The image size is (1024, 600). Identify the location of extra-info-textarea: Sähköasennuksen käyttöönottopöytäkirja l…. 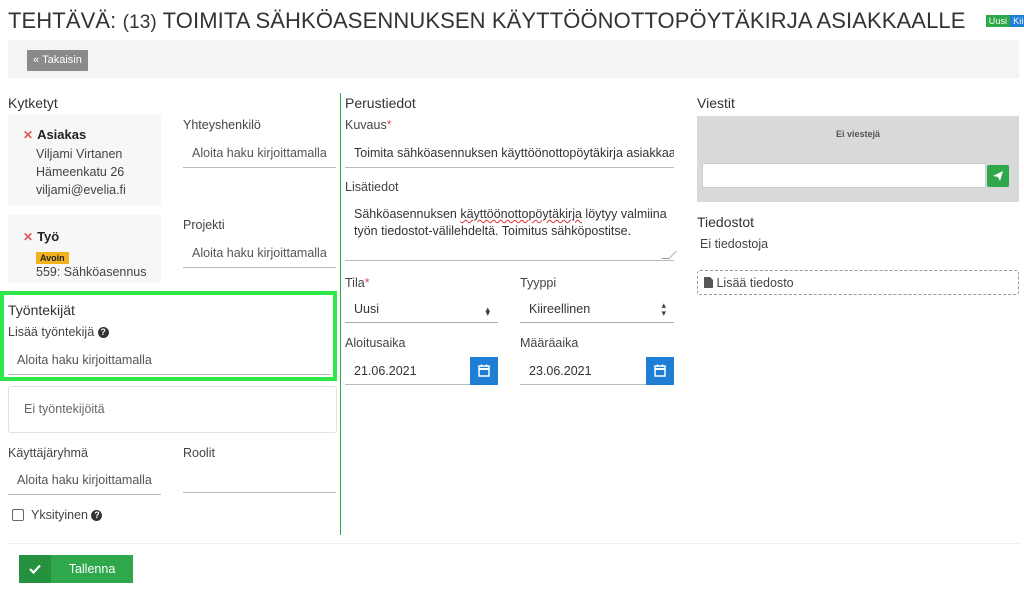
(511, 229).